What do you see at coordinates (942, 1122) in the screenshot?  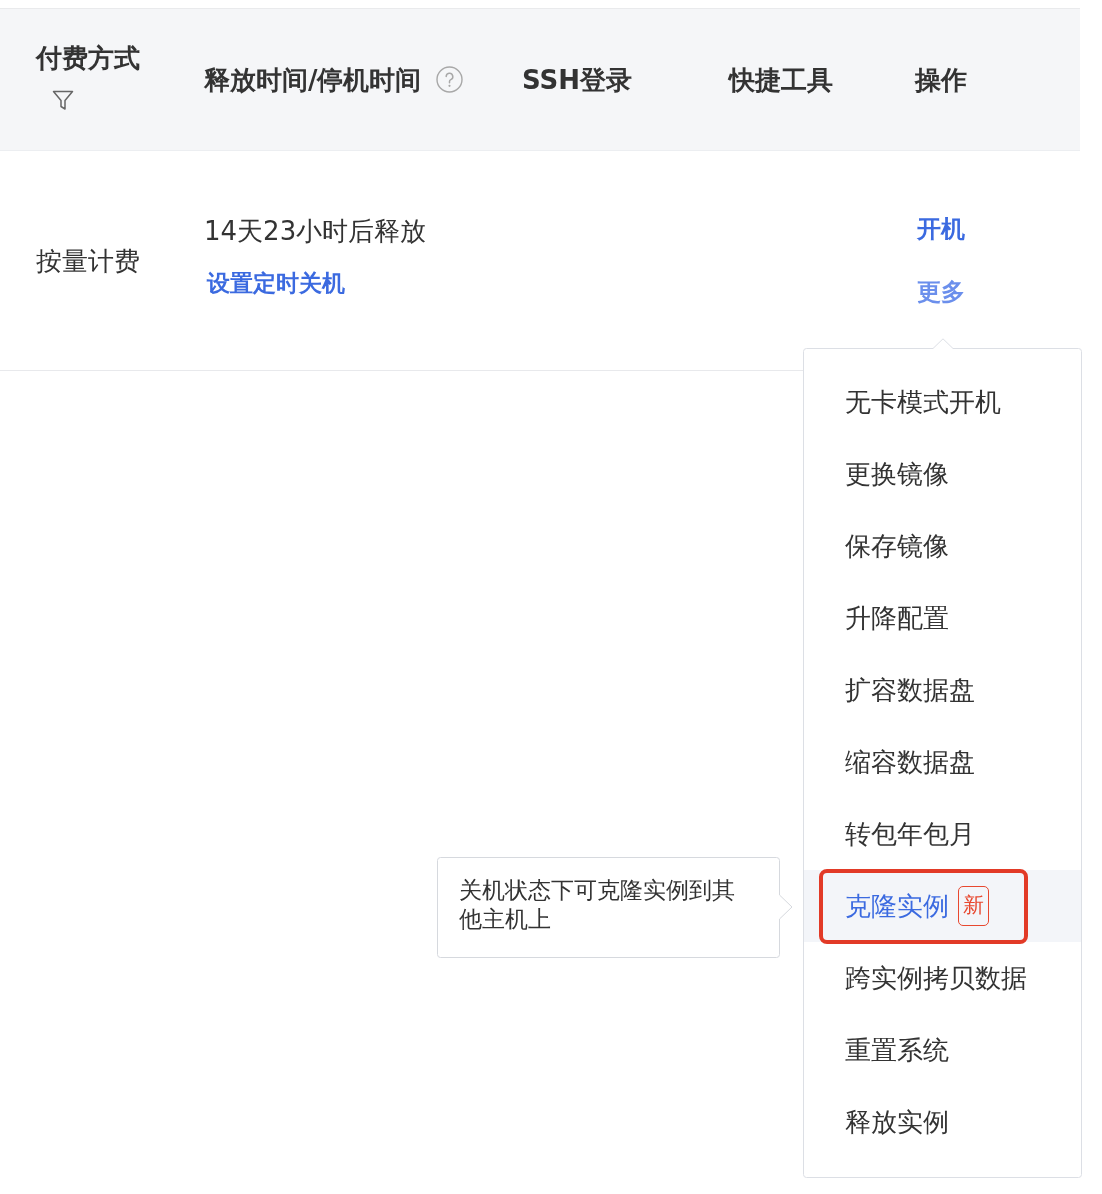 I see `menu-item: 释放实例` at bounding box center [942, 1122].